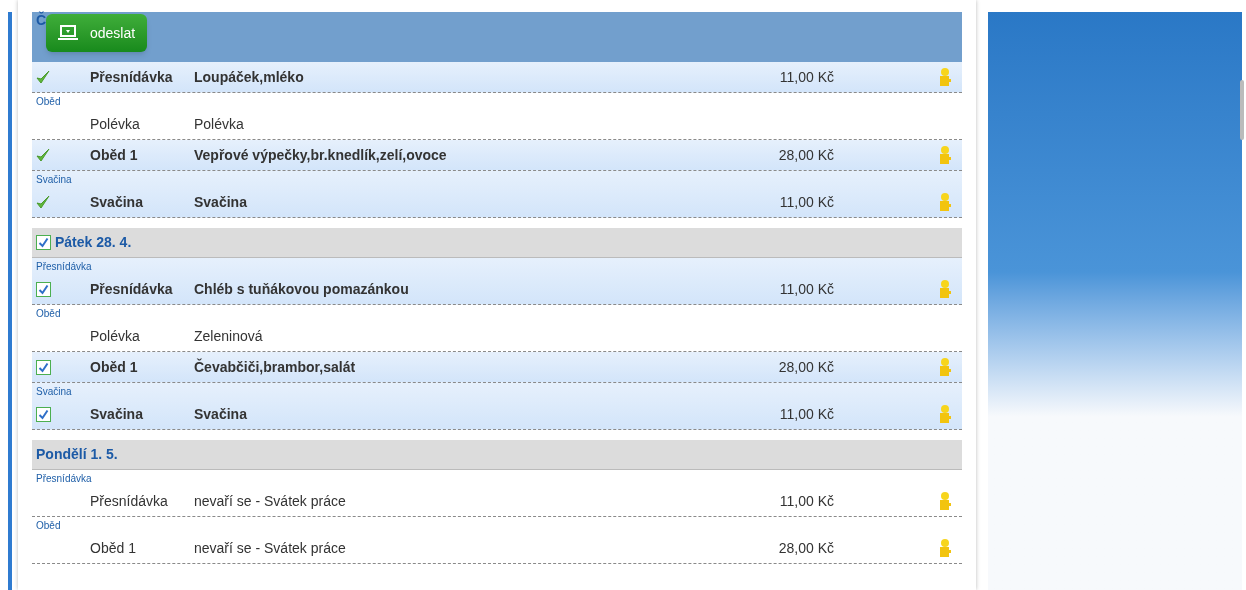  I want to click on meal-name: Čevabčiči,brambor,salát, so click(275, 367).